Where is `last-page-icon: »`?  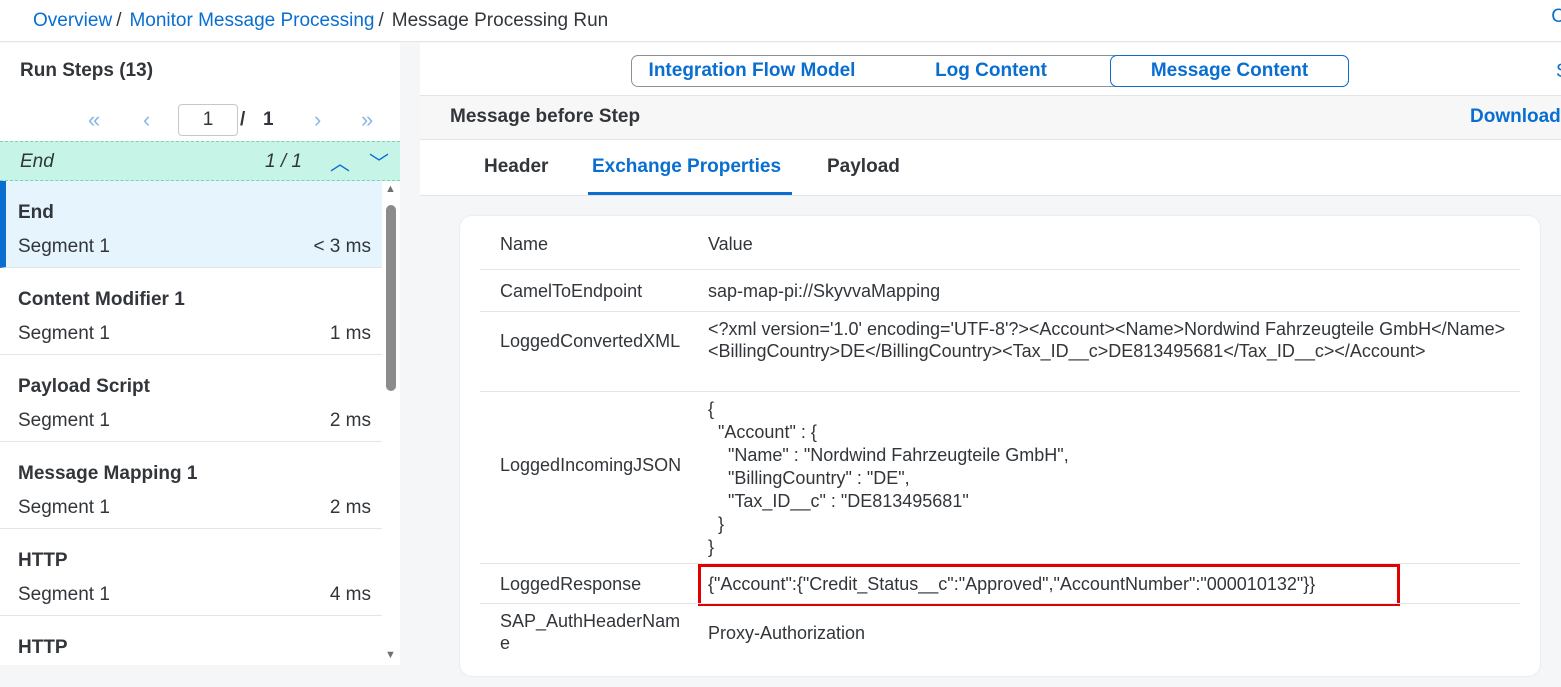
last-page-icon: » is located at coordinates (367, 120).